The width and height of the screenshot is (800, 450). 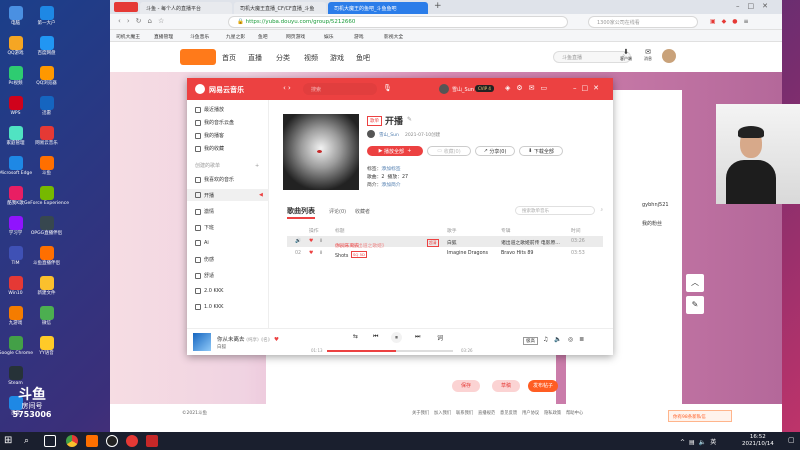 What do you see at coordinates (16, 348) in the screenshot?
I see `desktop-shortcut: Google Chrome` at bounding box center [16, 348].